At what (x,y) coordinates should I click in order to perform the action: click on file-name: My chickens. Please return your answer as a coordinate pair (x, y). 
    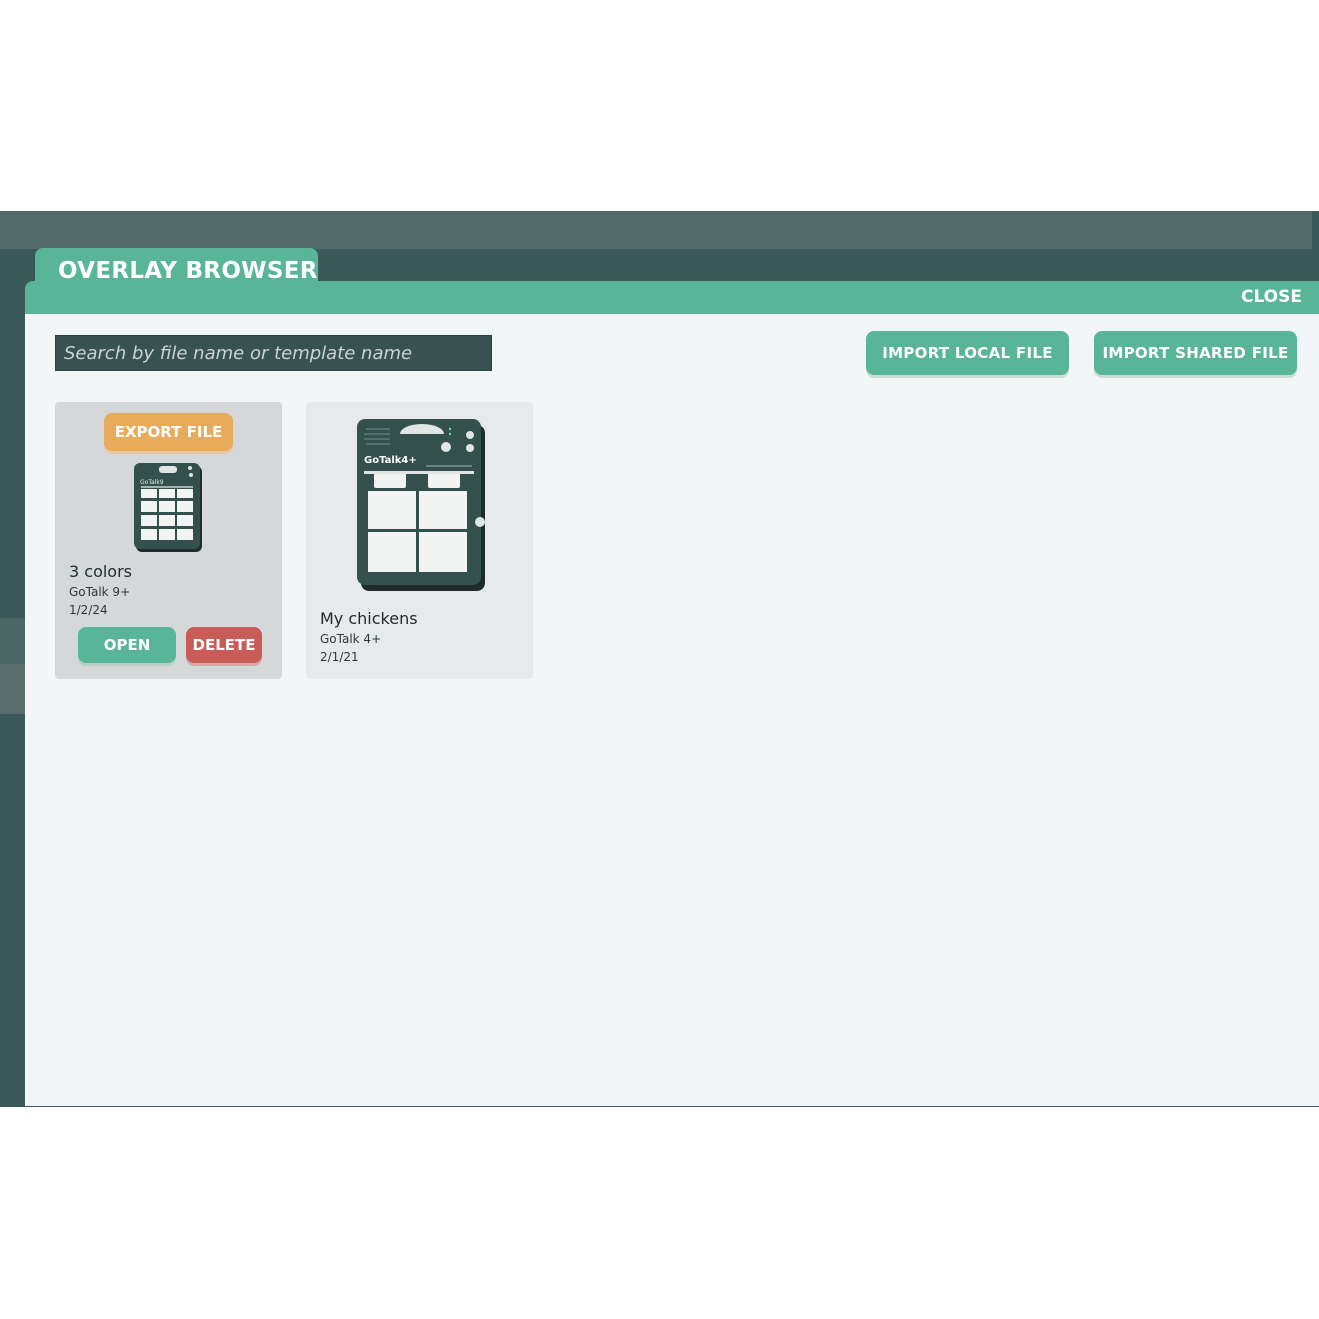
    Looking at the image, I should click on (369, 618).